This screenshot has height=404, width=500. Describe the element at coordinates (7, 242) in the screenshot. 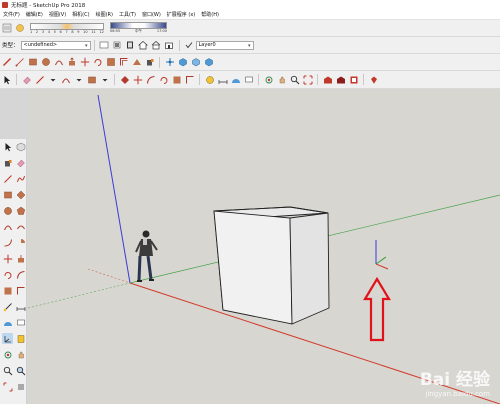

I see `arc-3pt-icon` at that location.